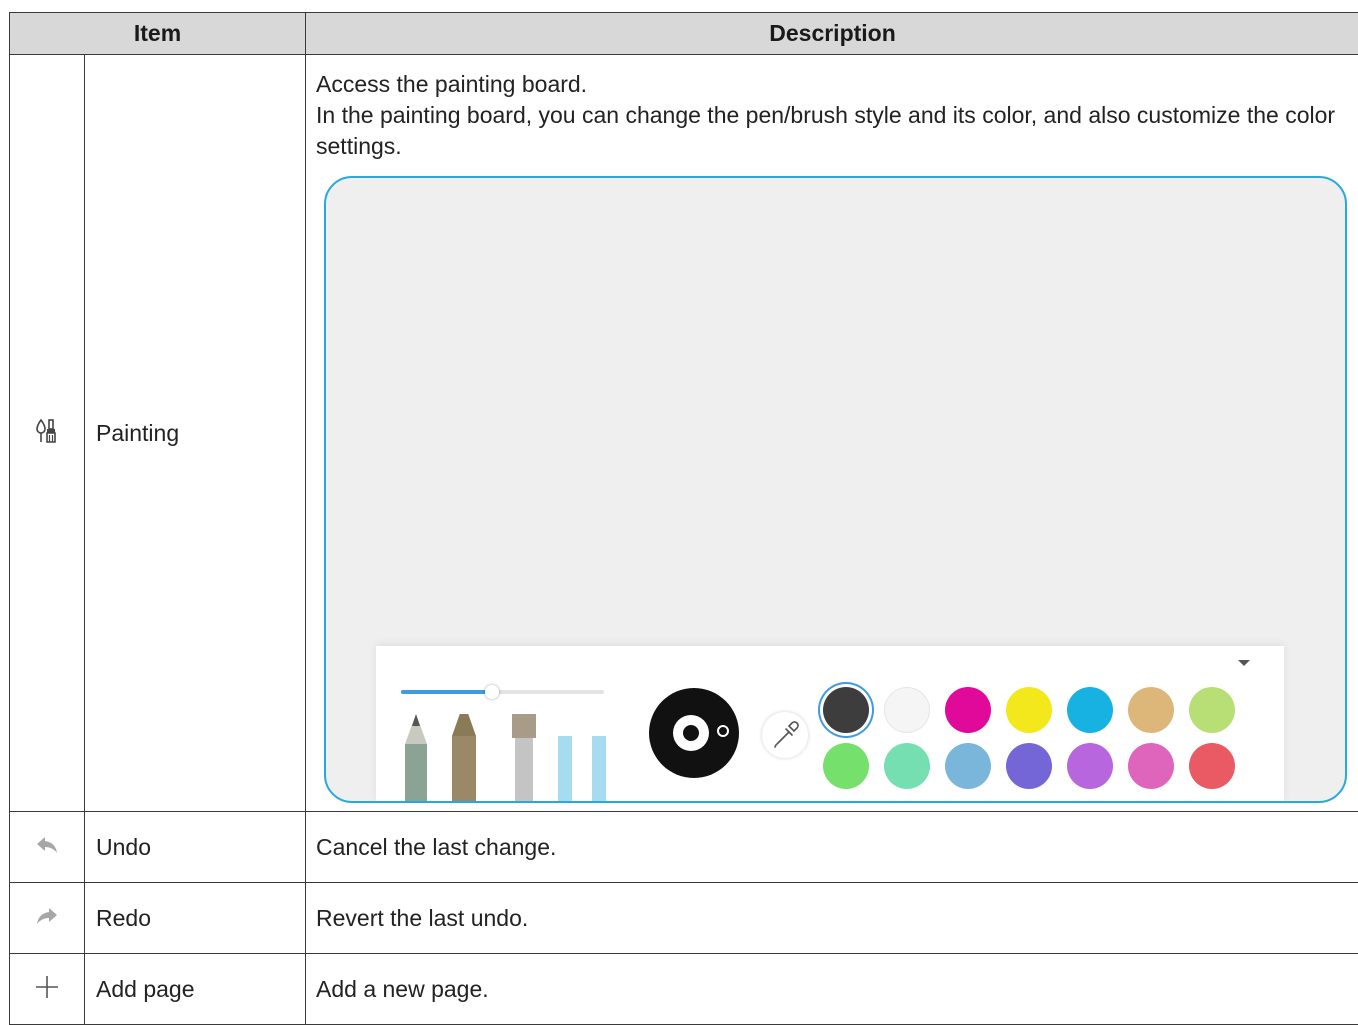 Image resolution: width=1358 pixels, height=1025 pixels. I want to click on table-row: Add page Add a new page., so click(684, 989).